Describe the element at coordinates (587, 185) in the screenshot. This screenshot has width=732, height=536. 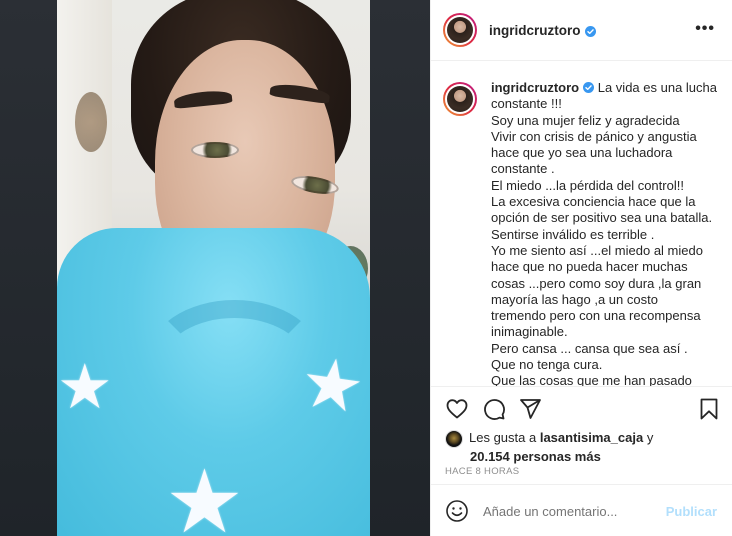
I see `caption-line: El miedo ...la pérdida del control!!` at that location.